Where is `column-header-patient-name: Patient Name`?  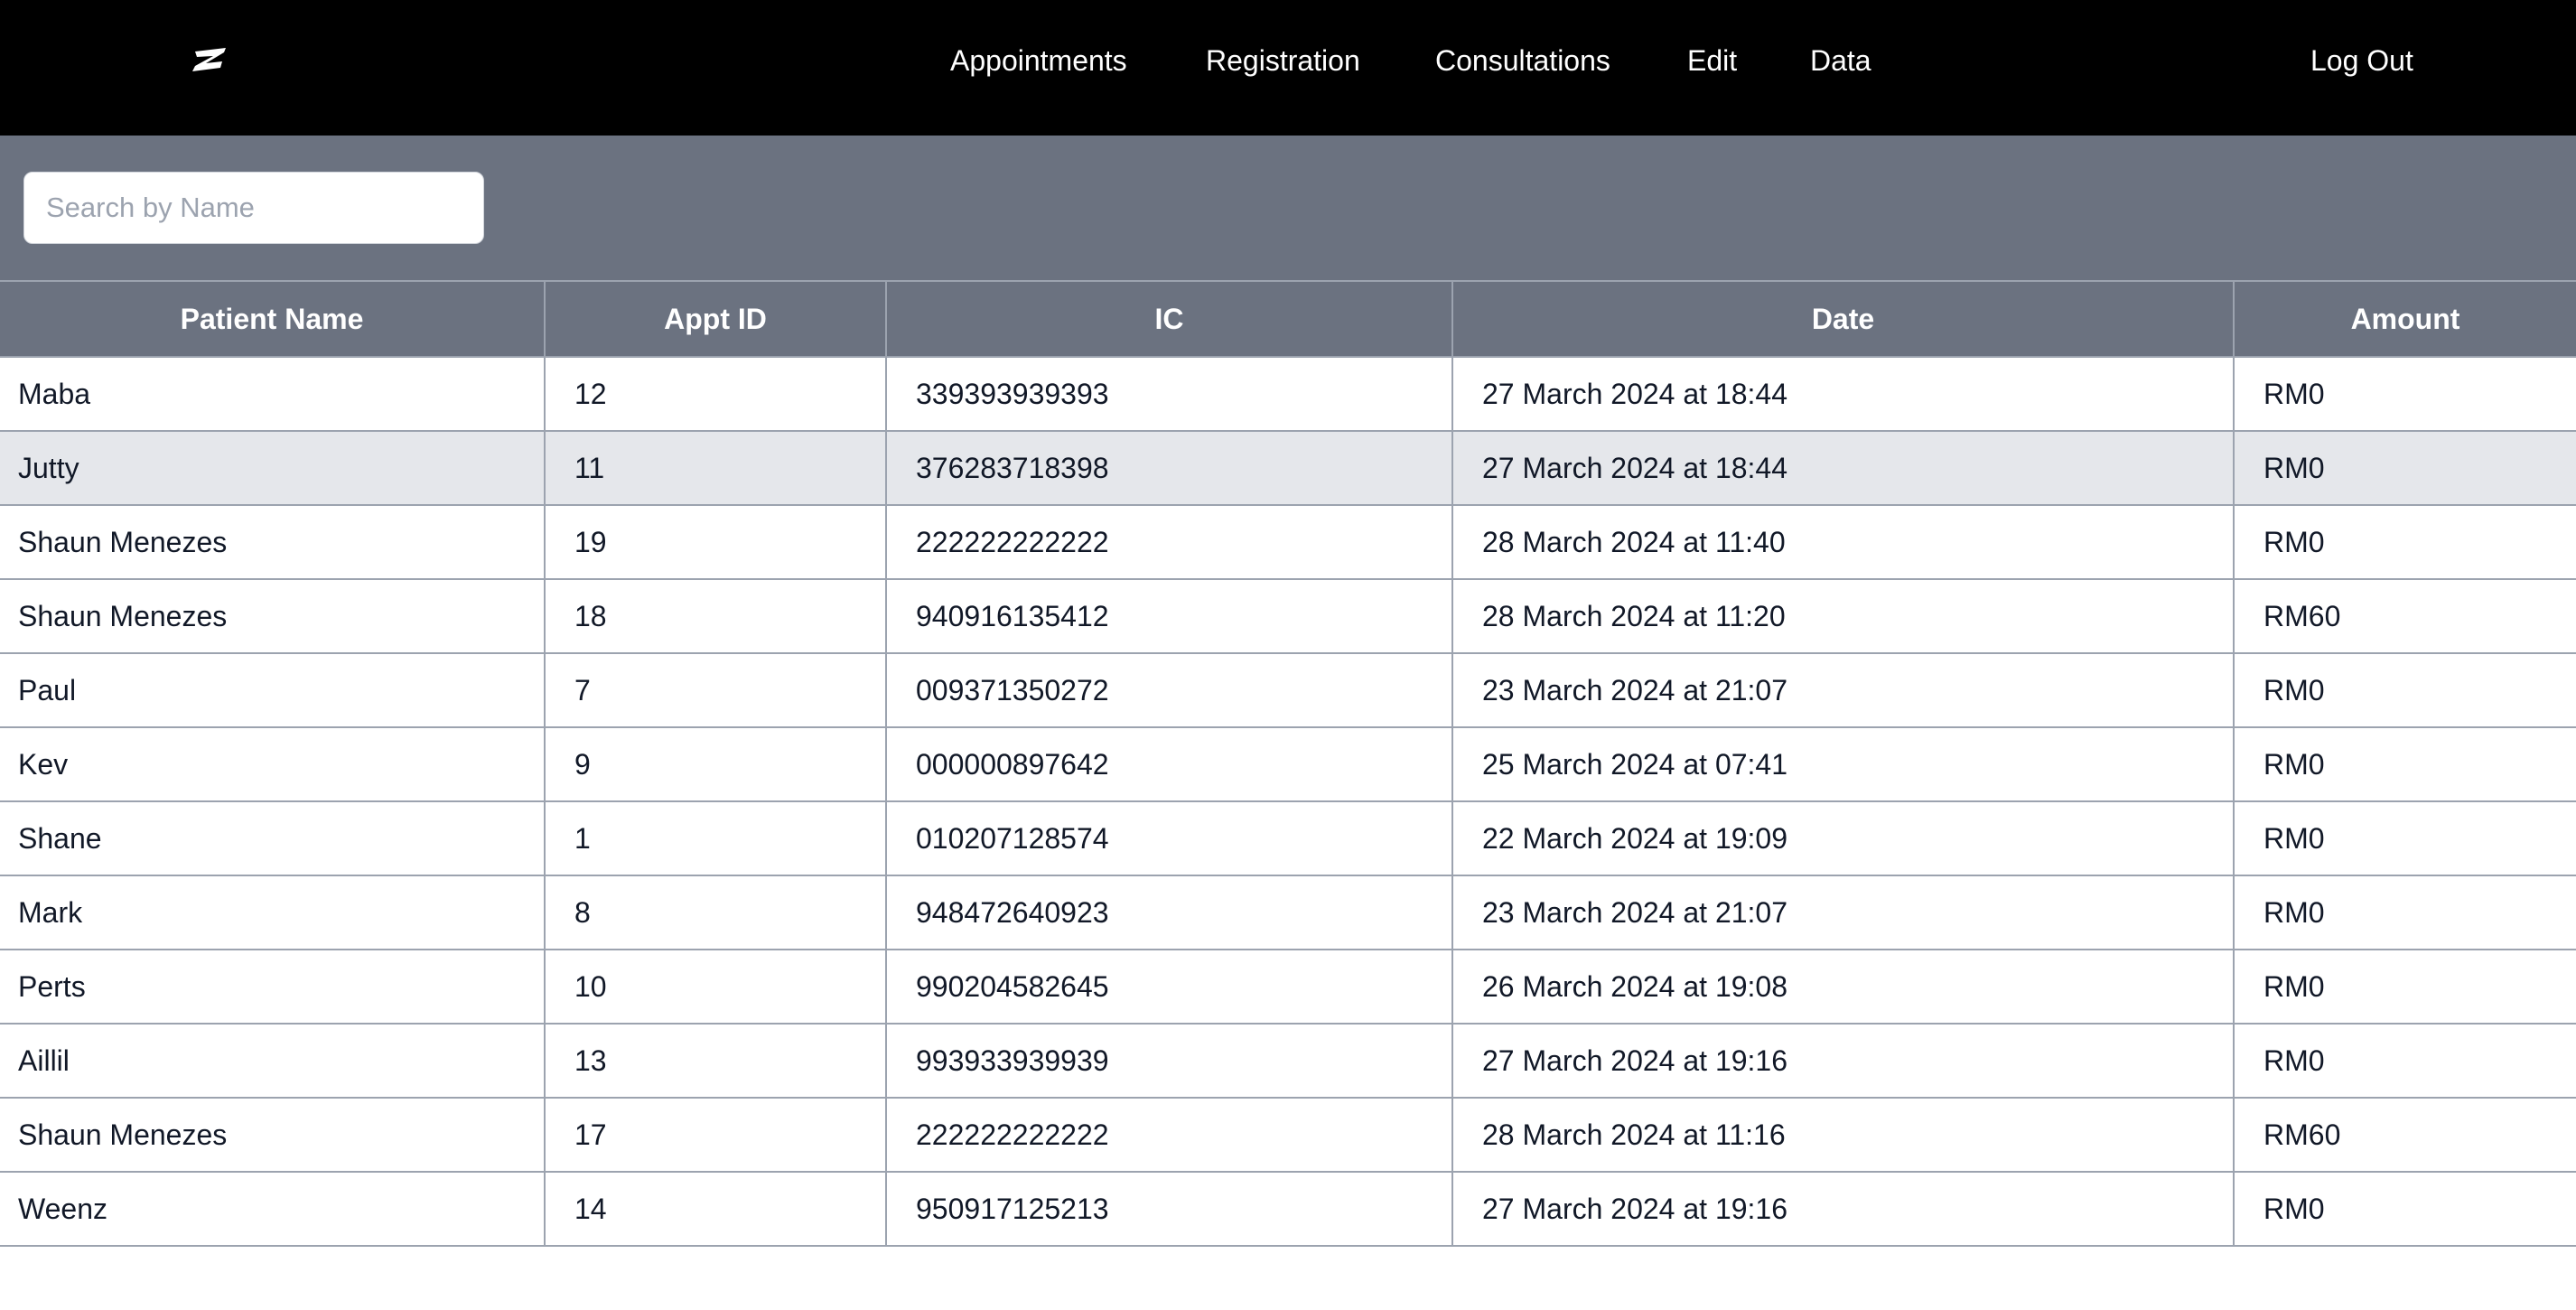 column-header-patient-name: Patient Name is located at coordinates (273, 319).